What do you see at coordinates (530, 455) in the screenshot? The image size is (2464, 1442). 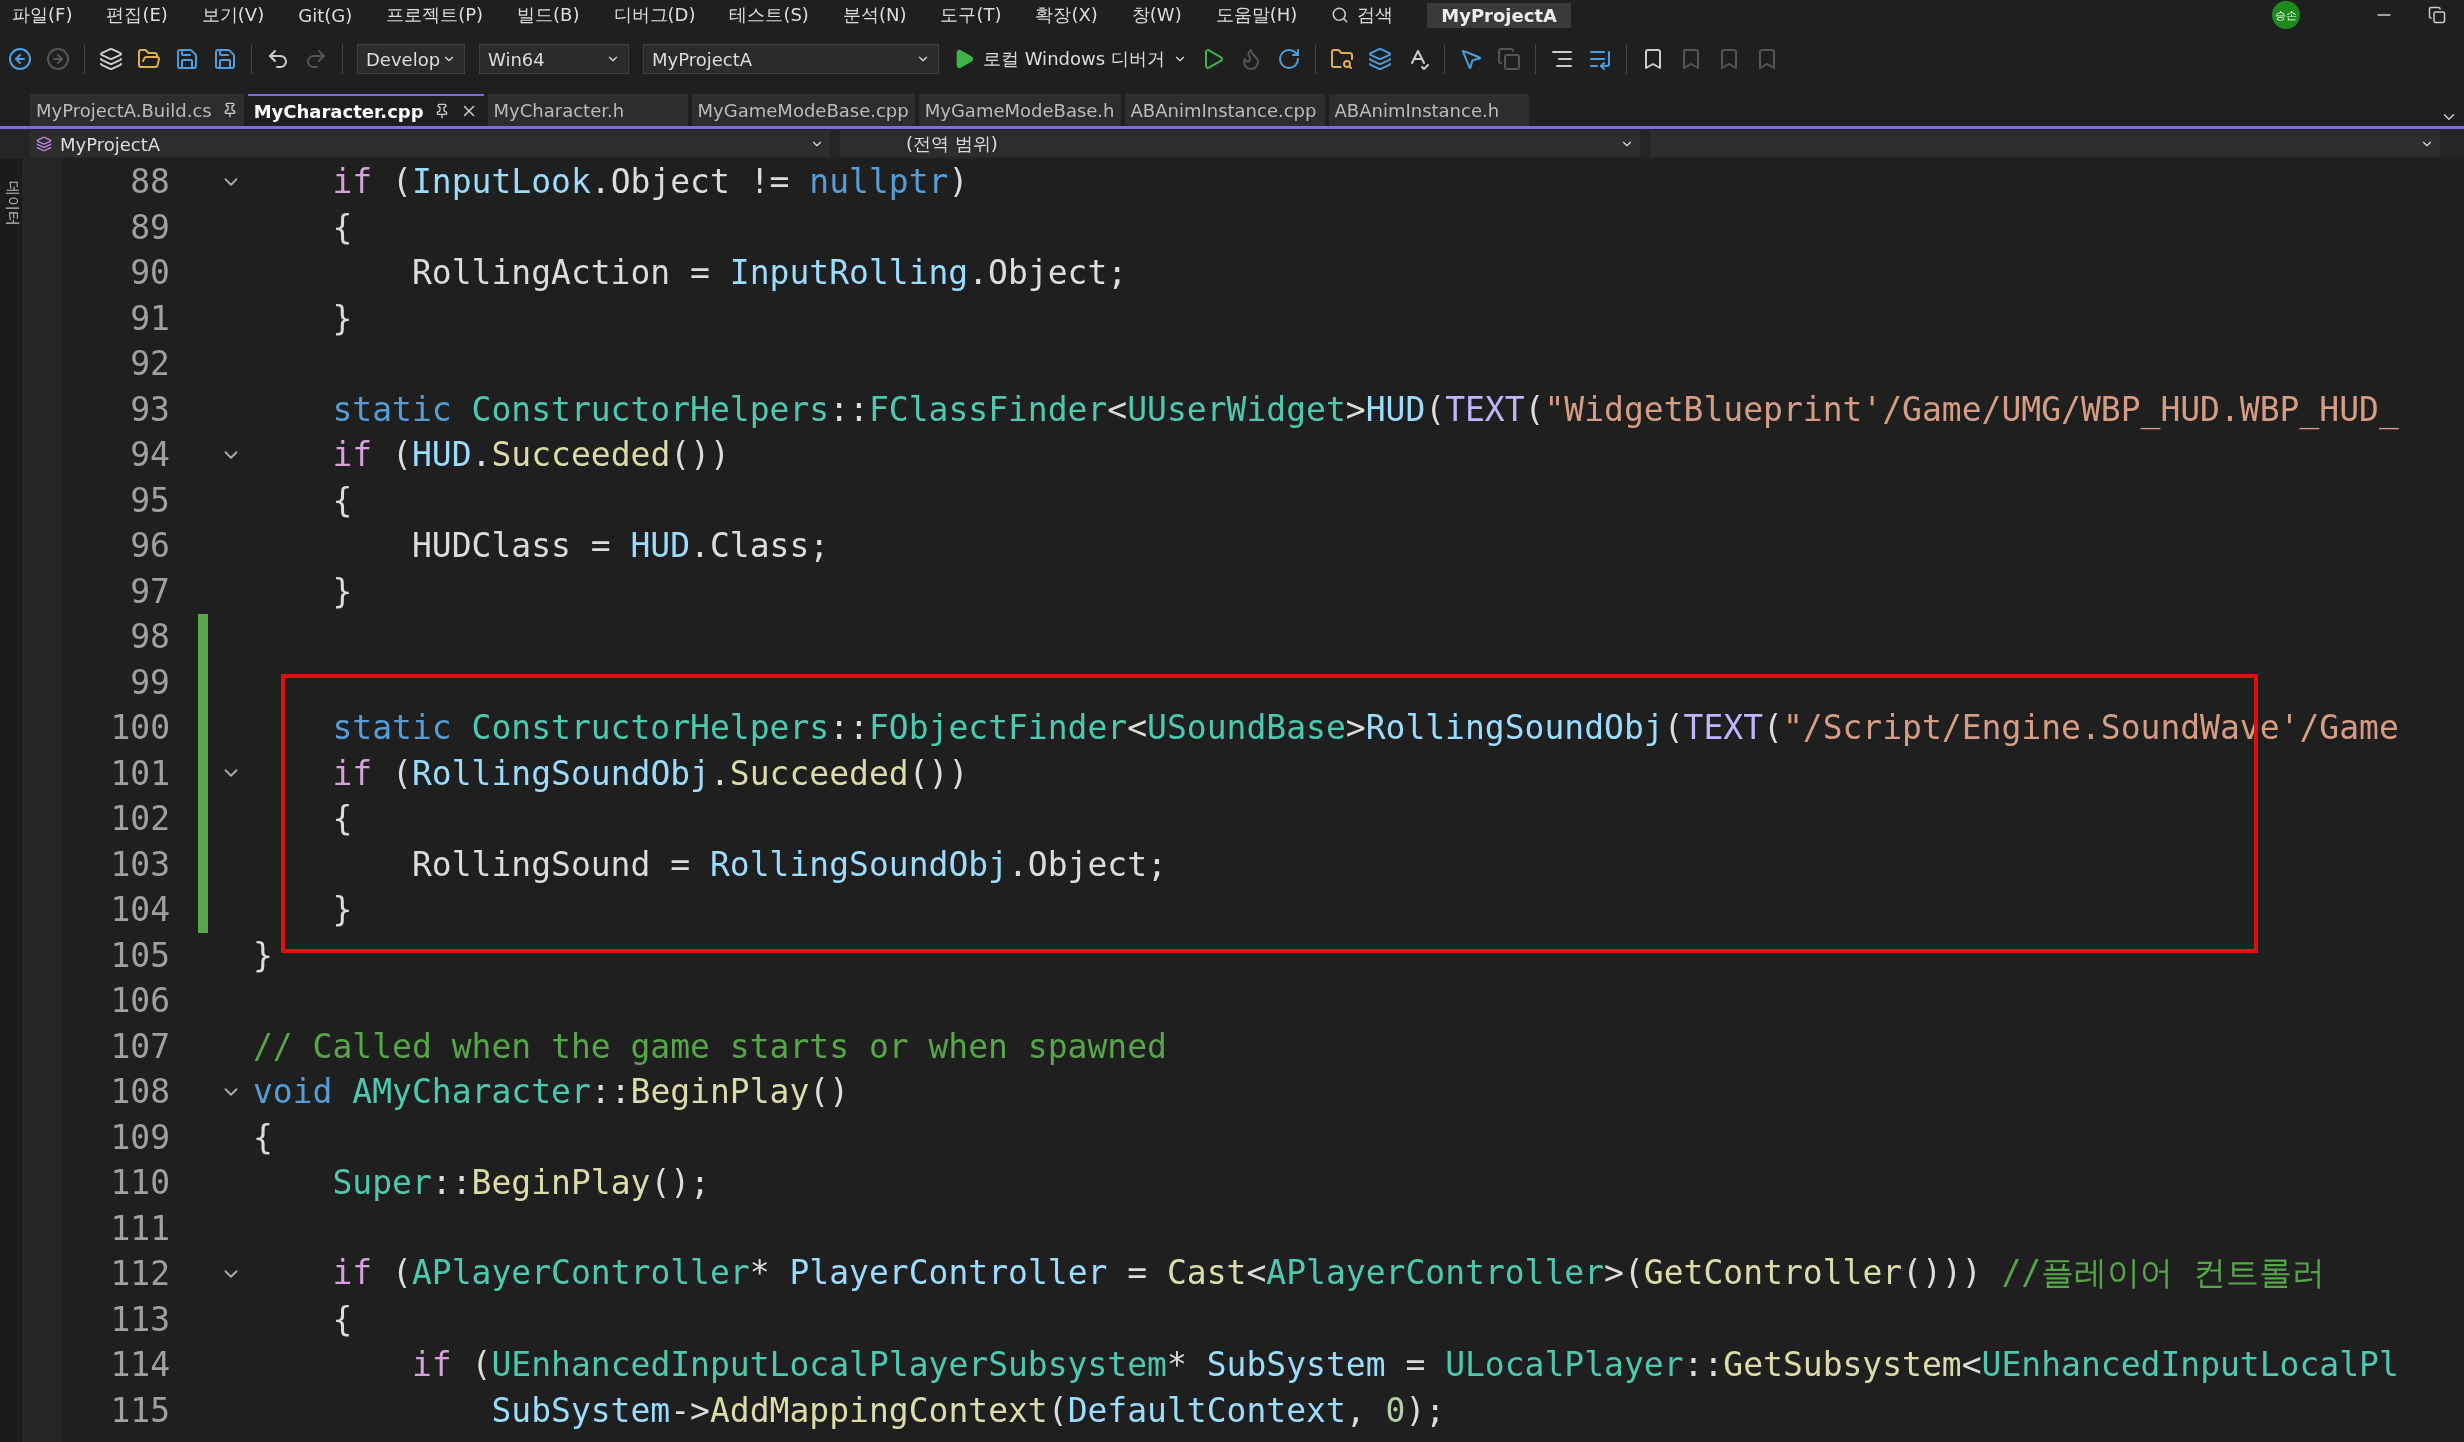 I see `code-line: if (HUD.Succeeded())` at bounding box center [530, 455].